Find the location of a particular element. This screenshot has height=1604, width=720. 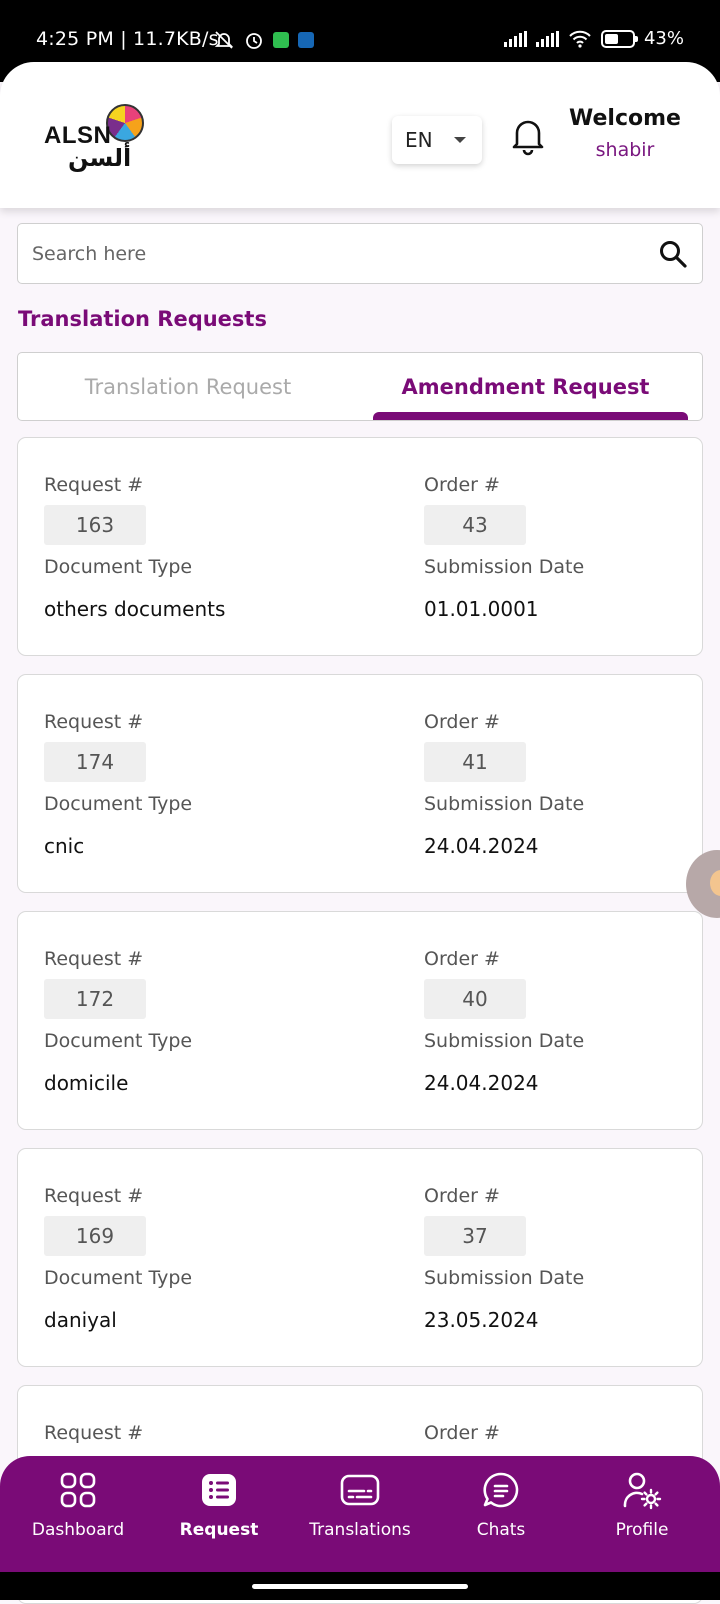

system-gesture-area is located at coordinates (360, 1586).